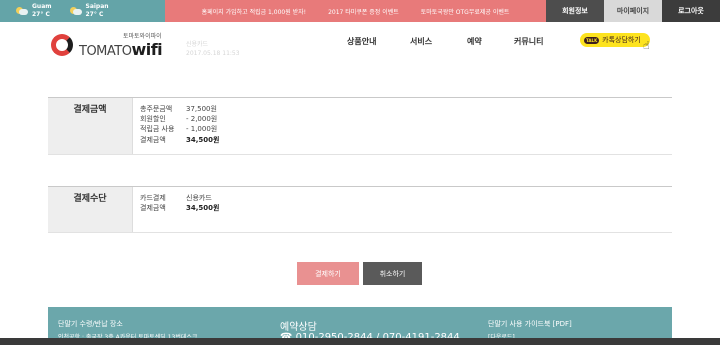  Describe the element at coordinates (360, 341) in the screenshot. I see `bottom-strip` at that location.